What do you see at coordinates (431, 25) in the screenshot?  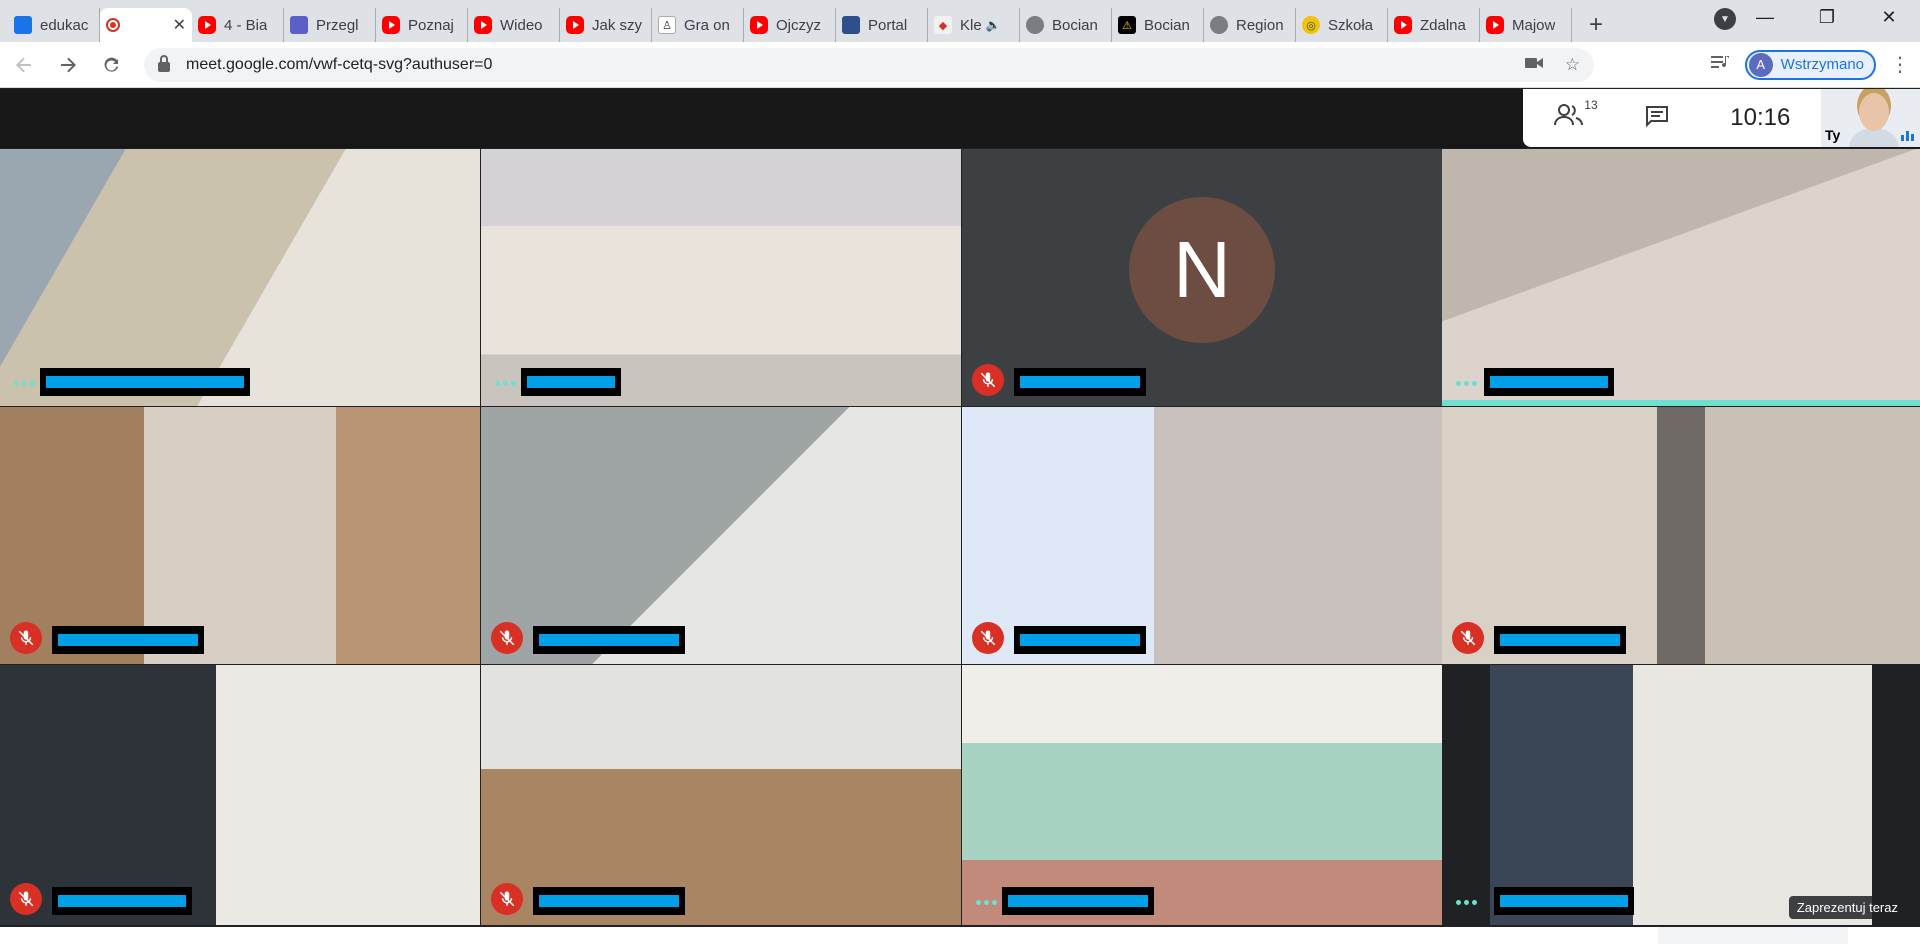 I see `tab-label: Poznaj` at bounding box center [431, 25].